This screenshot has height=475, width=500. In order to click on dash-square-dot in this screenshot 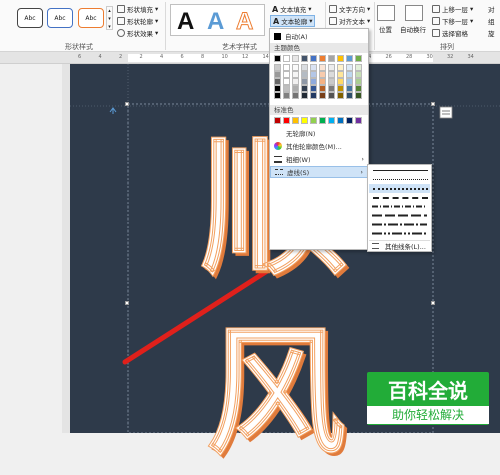, I will do `click(399, 188)`.